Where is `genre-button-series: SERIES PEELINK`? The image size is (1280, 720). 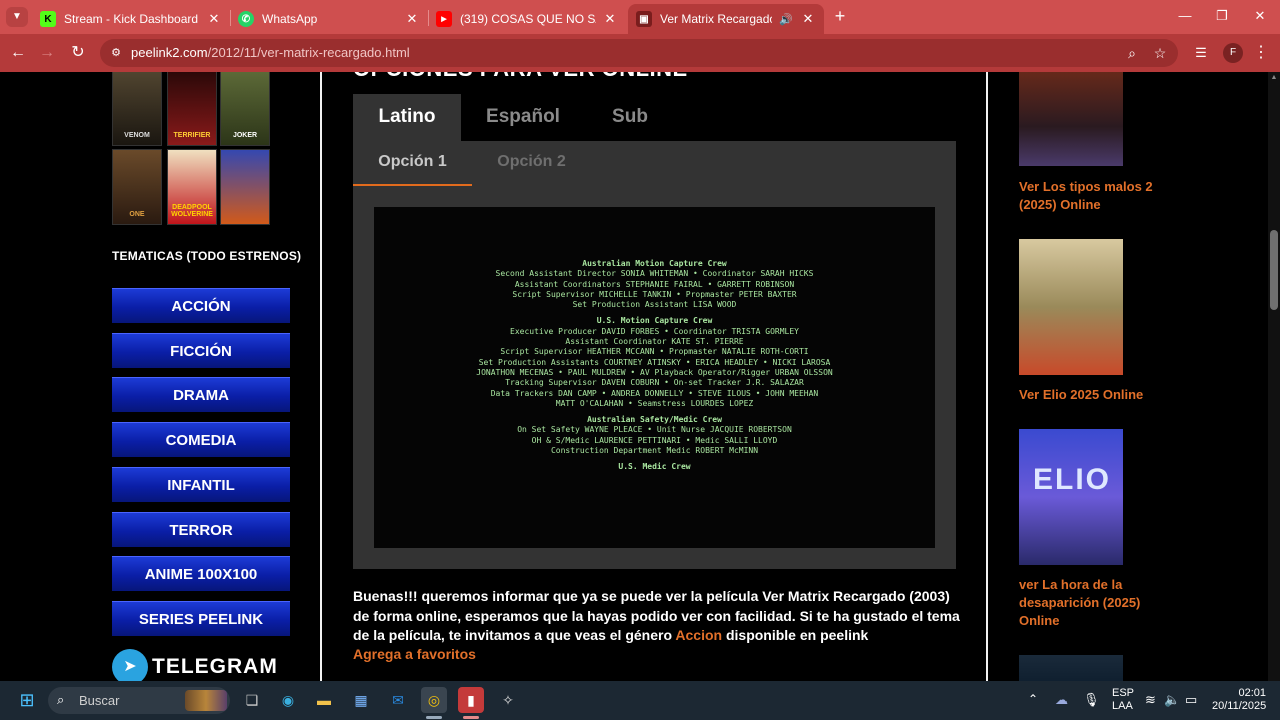
genre-button-series: SERIES PEELINK is located at coordinates (201, 618).